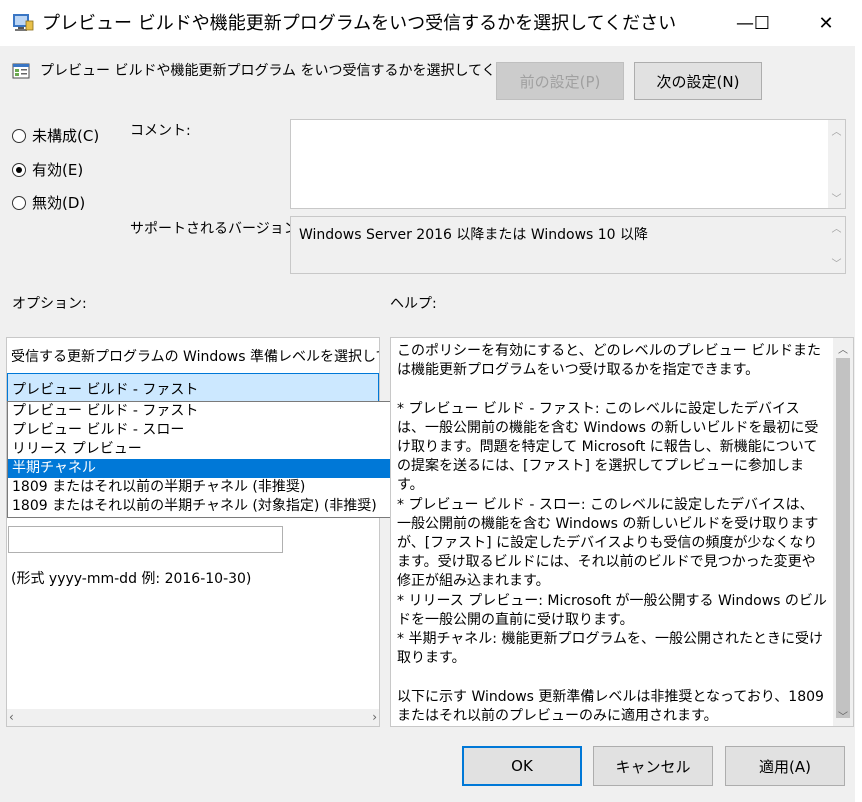 The height and width of the screenshot is (802, 862). Describe the element at coordinates (105, 390) in the screenshot. I see `combobox-value: プレビュー ビルド - ファスト` at that location.